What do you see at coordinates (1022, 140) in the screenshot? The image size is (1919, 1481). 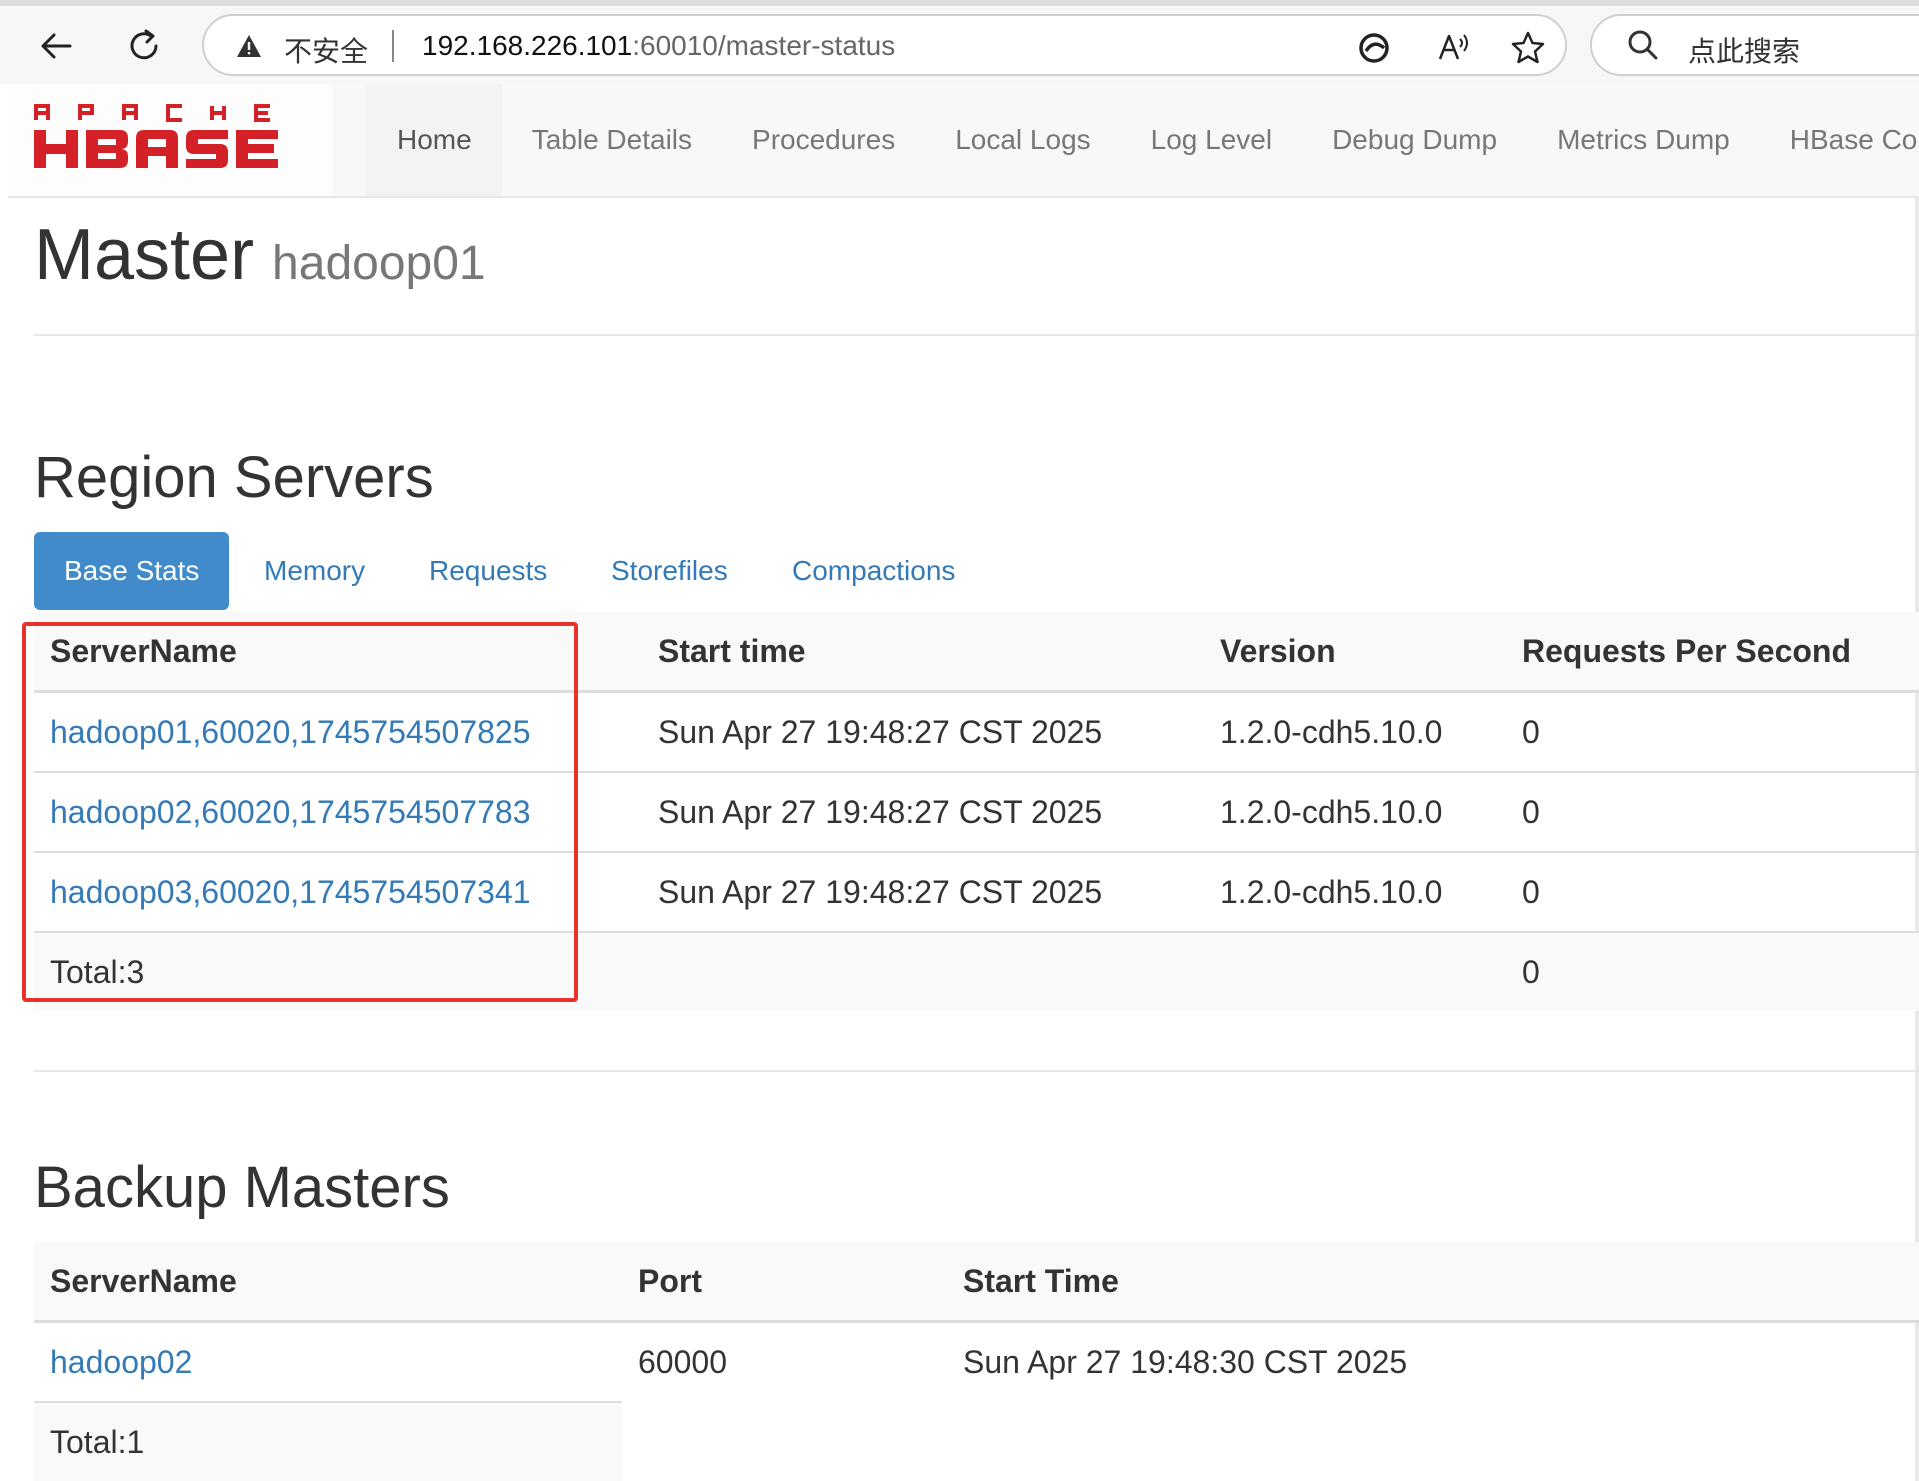 I see `nav-local-logs: Local Logs` at bounding box center [1022, 140].